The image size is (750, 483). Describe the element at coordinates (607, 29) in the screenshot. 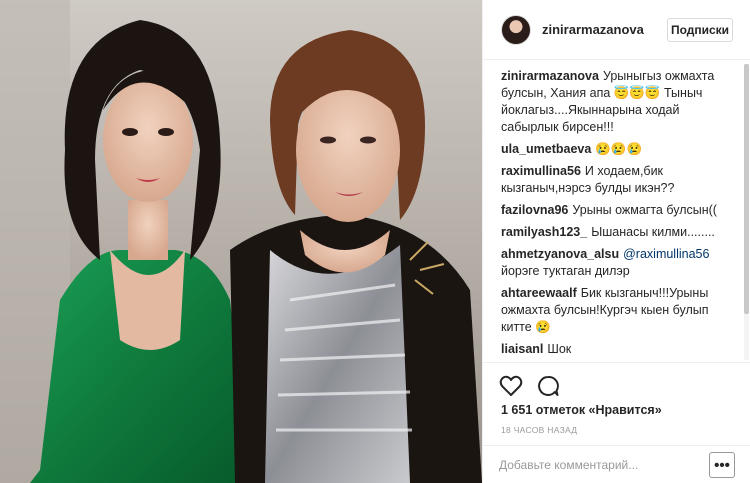

I see `post-author-username: zinirarmazanova` at that location.